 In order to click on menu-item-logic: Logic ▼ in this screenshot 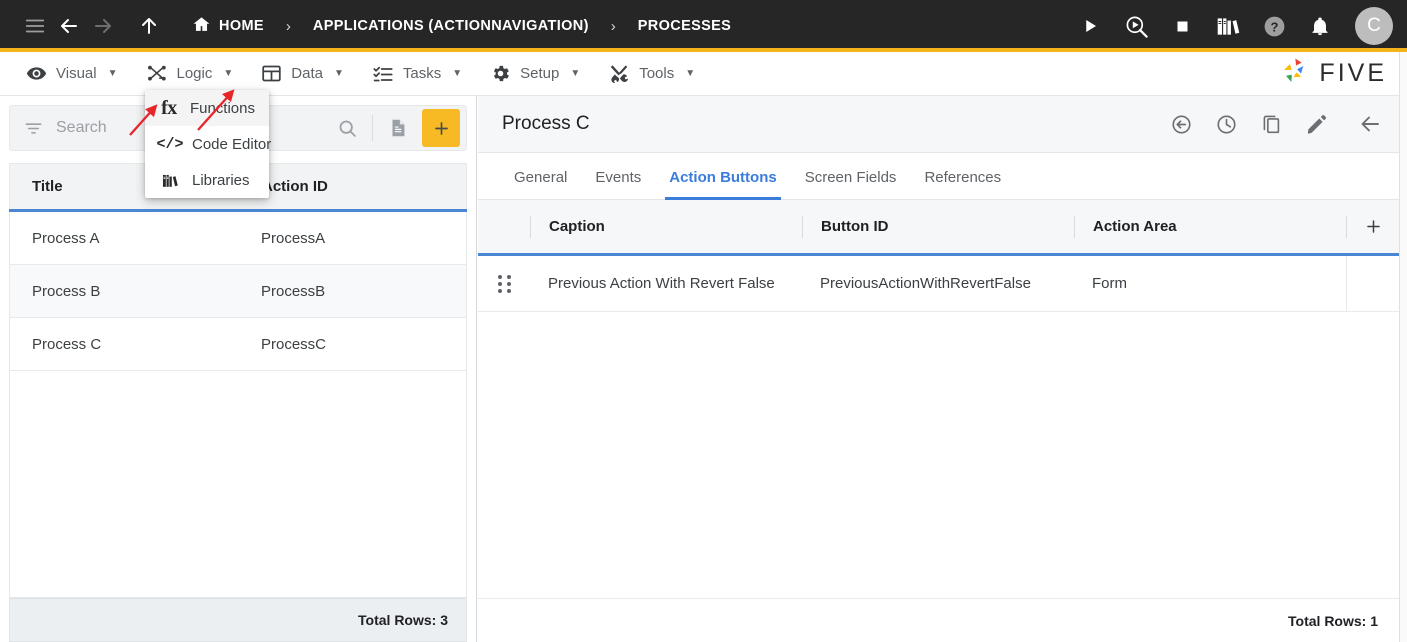, I will do `click(190, 74)`.